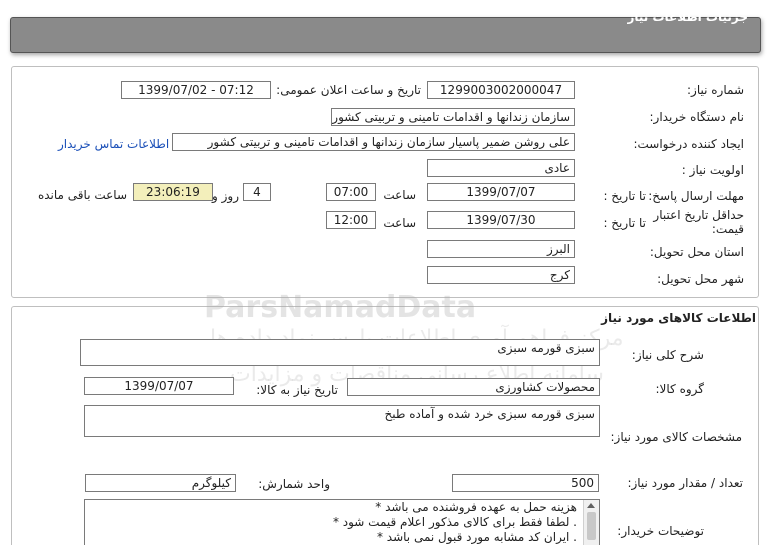  Describe the element at coordinates (525, 483) in the screenshot. I see `quantity-field: 500` at that location.